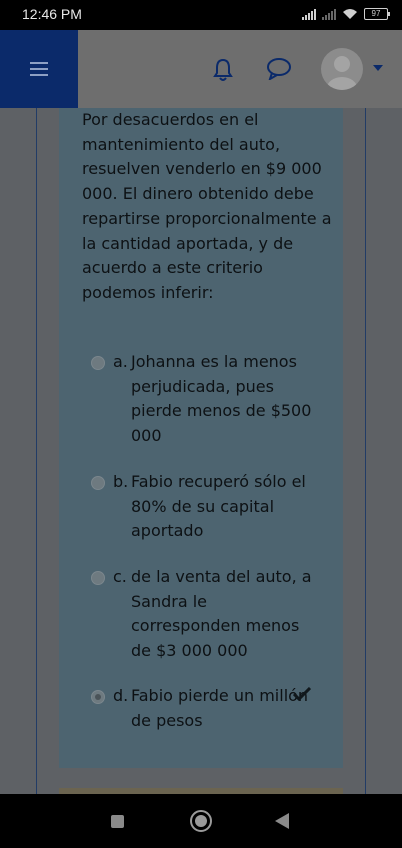  I want to click on user-avatar-icon, so click(342, 73).